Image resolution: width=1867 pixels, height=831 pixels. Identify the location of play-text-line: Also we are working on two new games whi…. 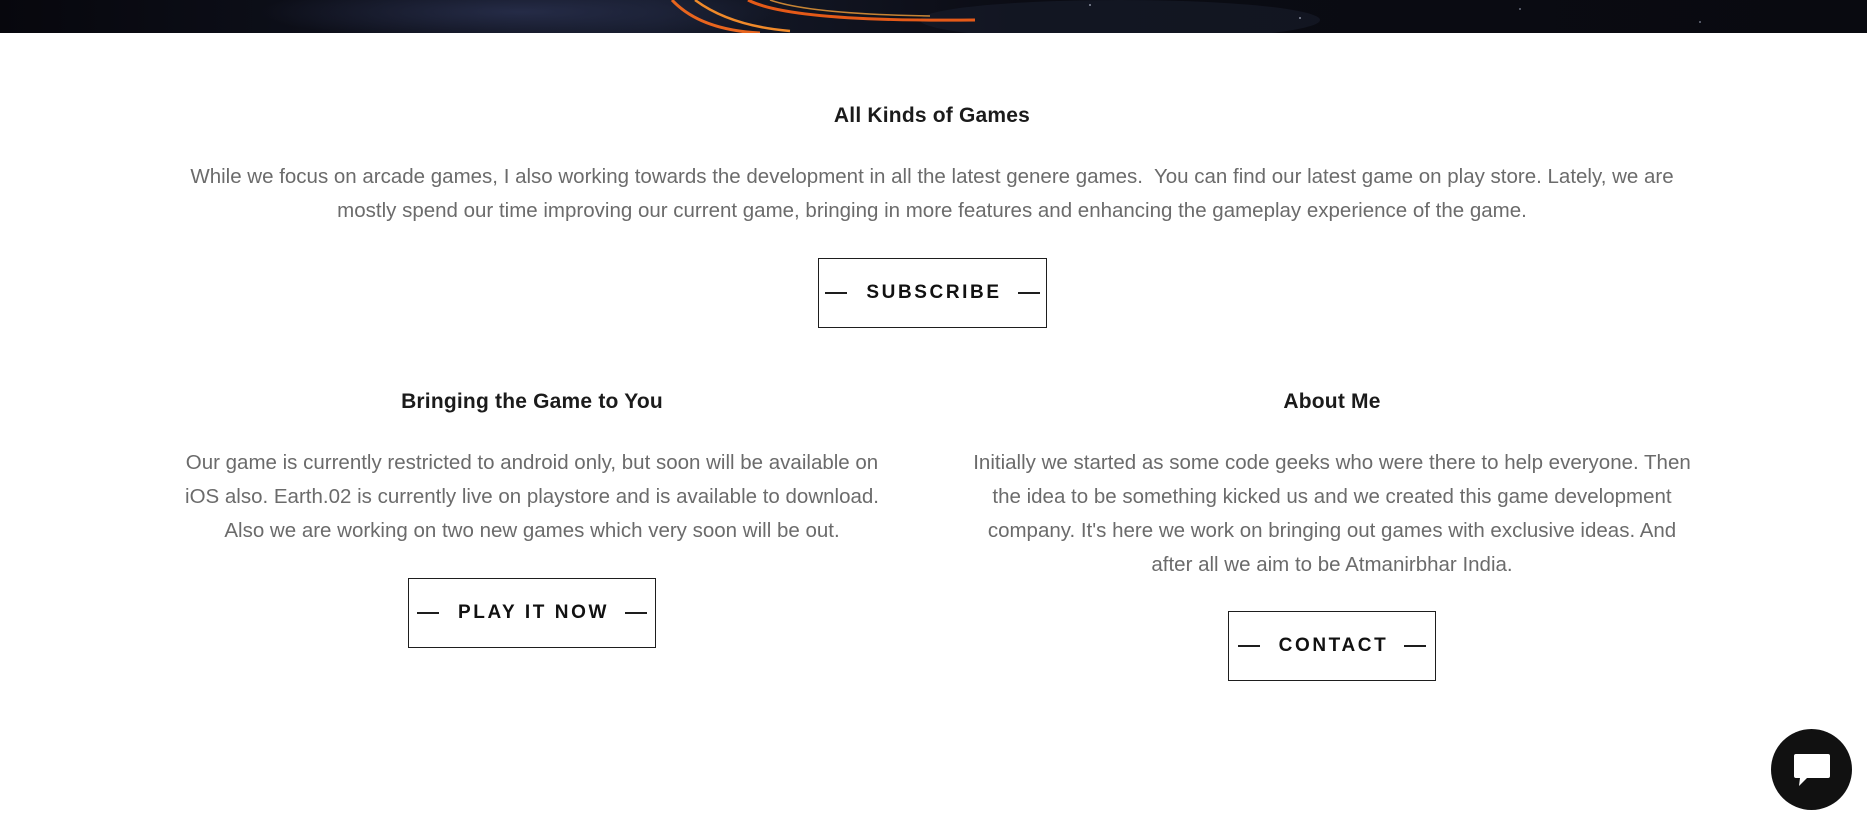
(532, 530).